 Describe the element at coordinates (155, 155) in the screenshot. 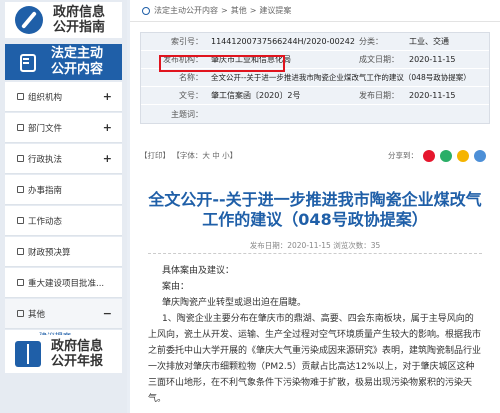

I see `print-button: 【打印】` at that location.